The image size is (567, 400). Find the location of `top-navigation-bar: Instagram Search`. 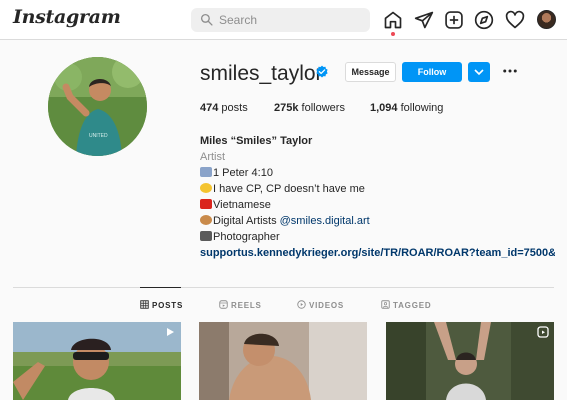

top-navigation-bar: Instagram Search is located at coordinates (283, 20).